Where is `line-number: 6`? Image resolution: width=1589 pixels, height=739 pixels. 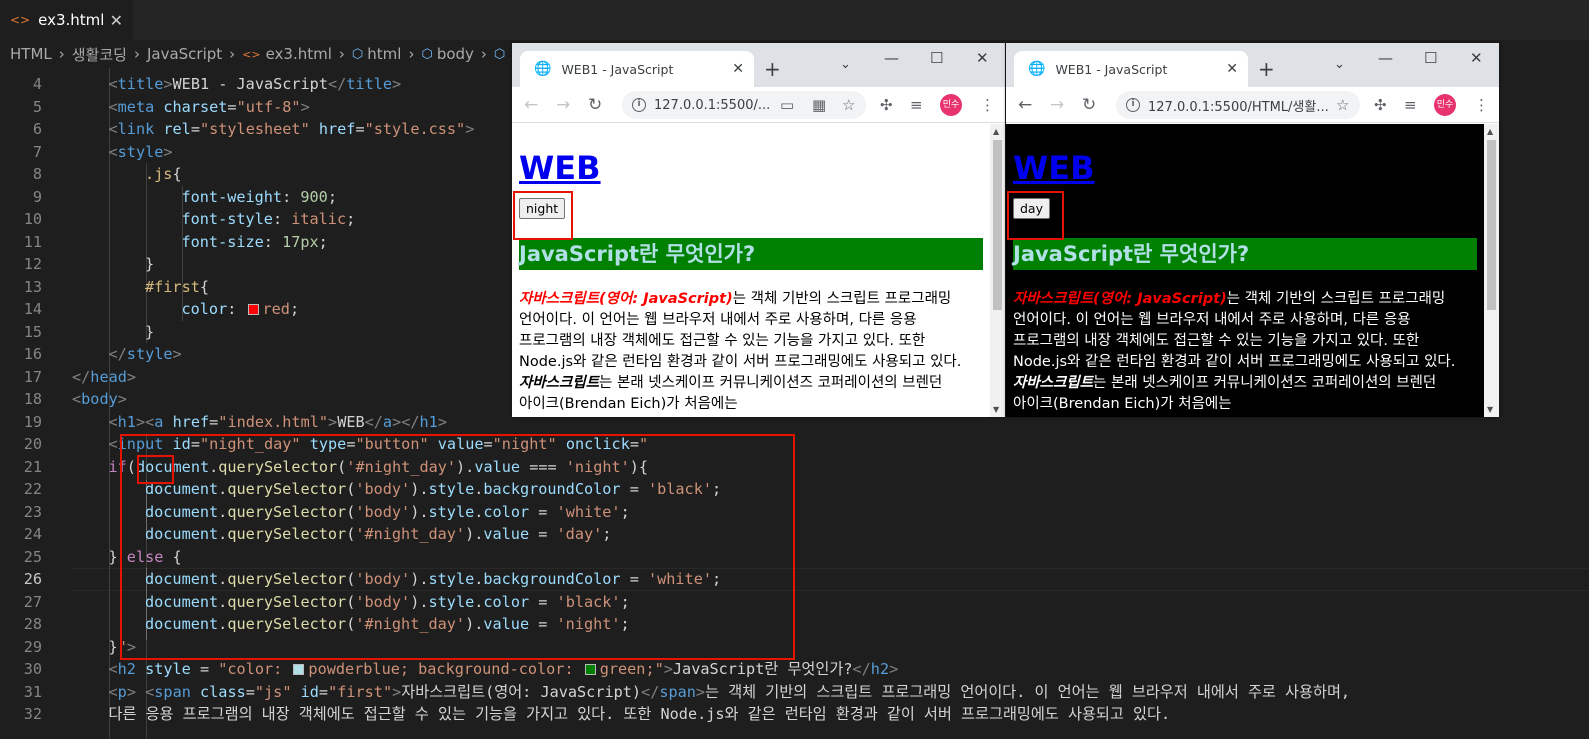
line-number: 6 is located at coordinates (37, 129).